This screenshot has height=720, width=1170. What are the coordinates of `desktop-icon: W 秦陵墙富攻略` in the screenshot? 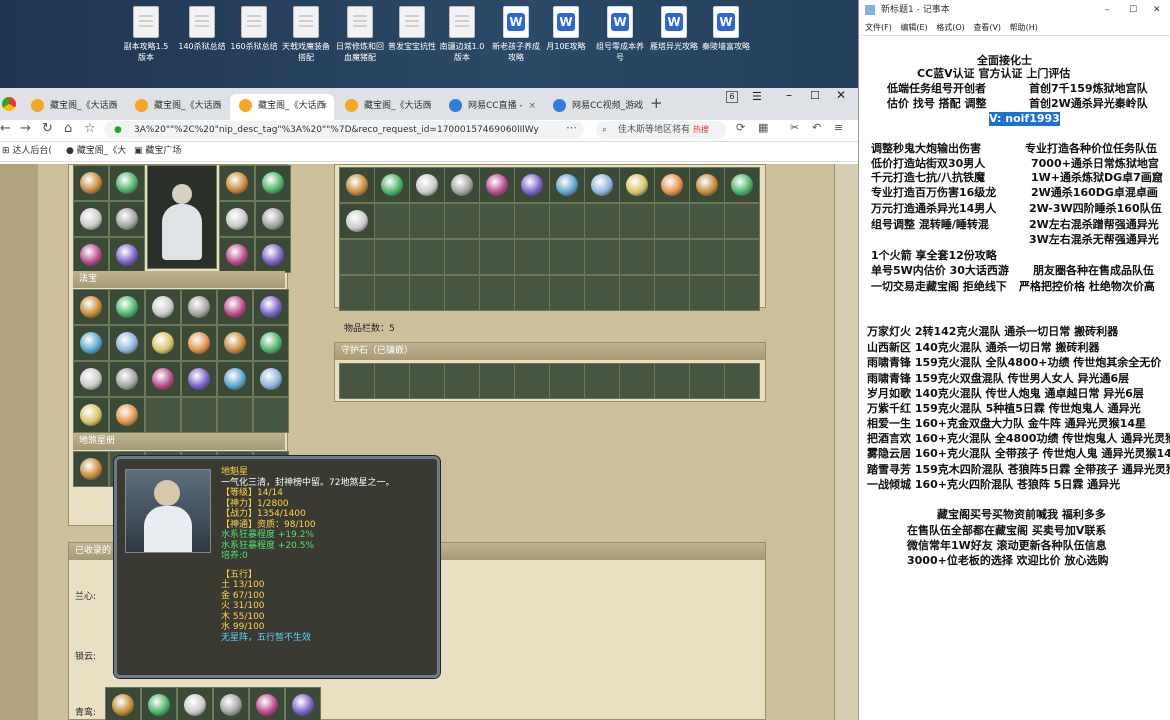 It's located at (726, 44).